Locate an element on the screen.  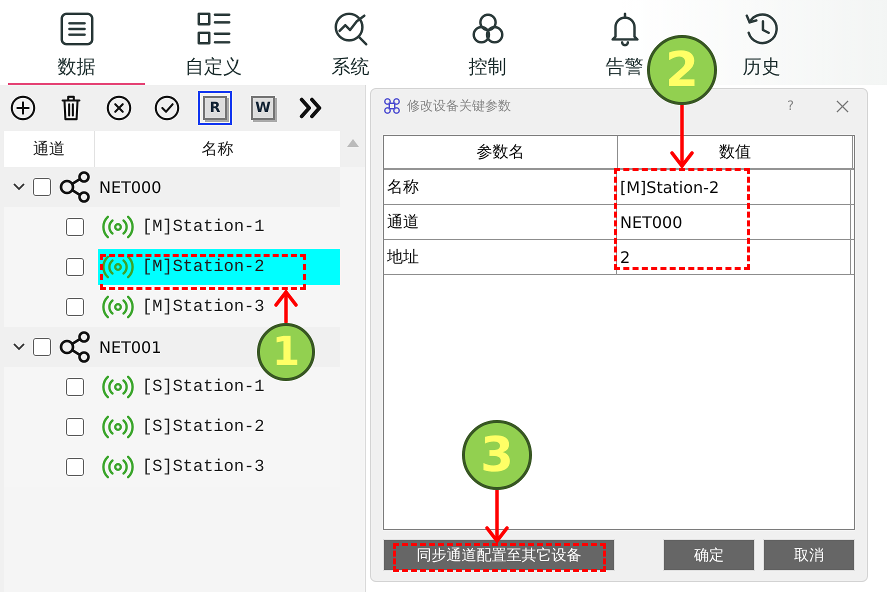
column-header: 参数名 is located at coordinates (501, 152).